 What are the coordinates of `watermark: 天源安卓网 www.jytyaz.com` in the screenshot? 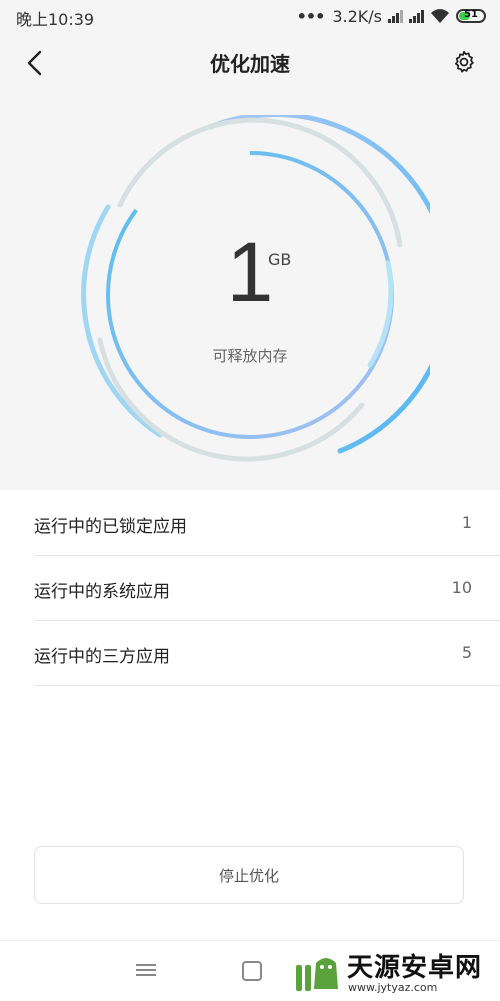 It's located at (392, 971).